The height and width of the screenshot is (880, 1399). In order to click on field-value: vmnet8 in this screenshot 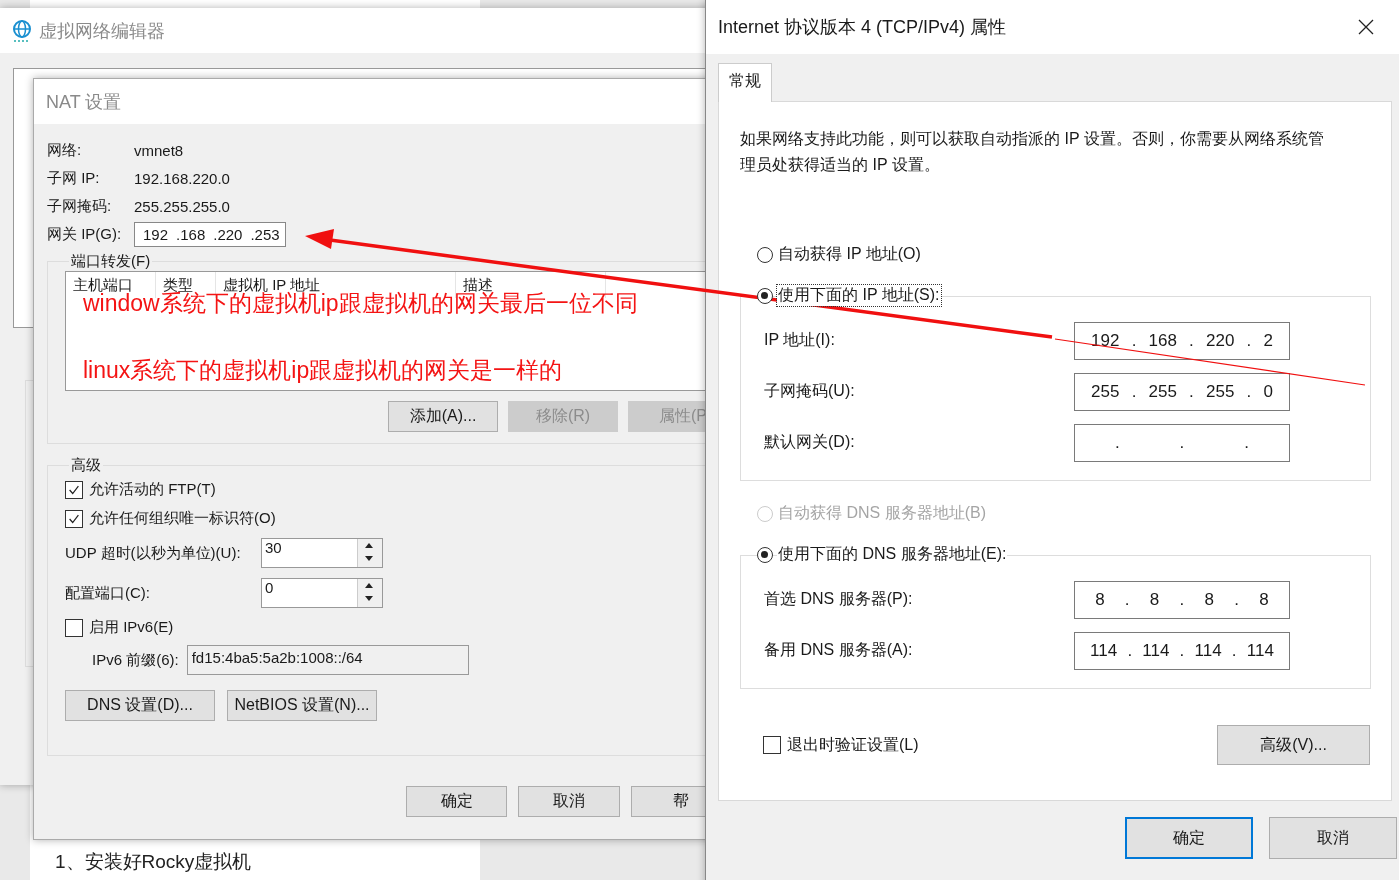, I will do `click(159, 150)`.